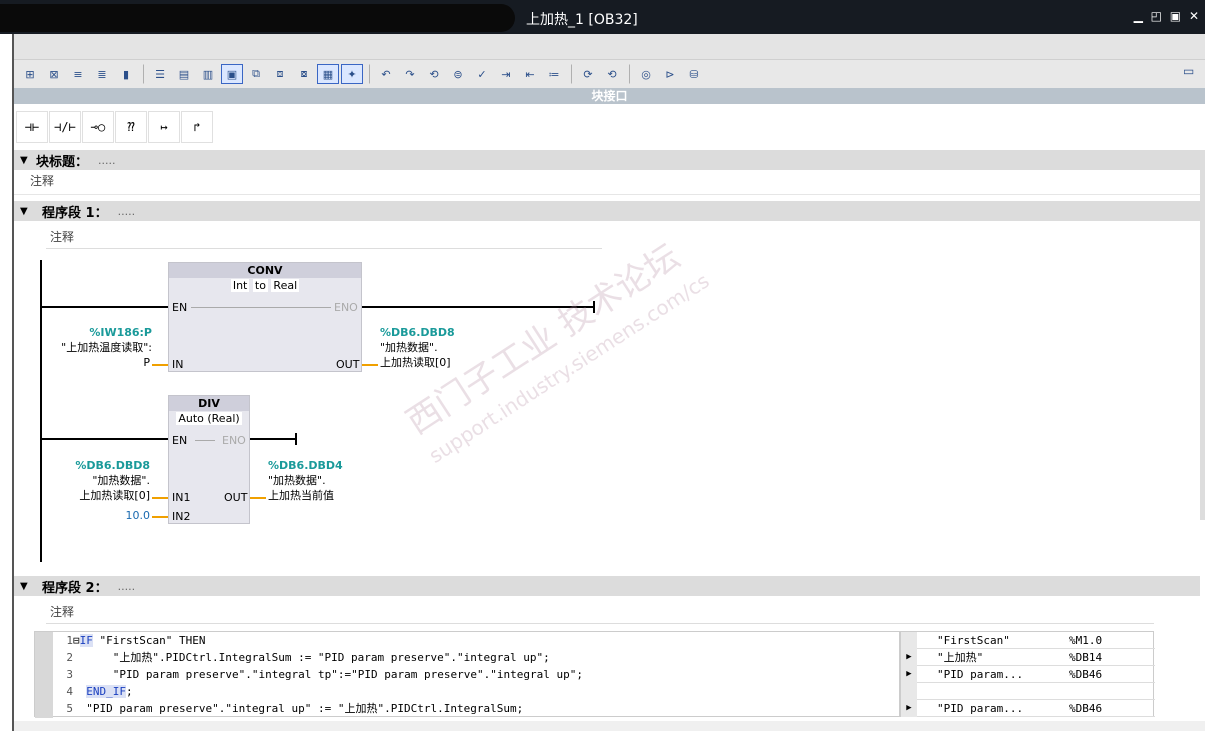 Image resolution: width=1205 pixels, height=731 pixels. Describe the element at coordinates (506, 74) in the screenshot. I see `indent-icon: ⇥` at that location.